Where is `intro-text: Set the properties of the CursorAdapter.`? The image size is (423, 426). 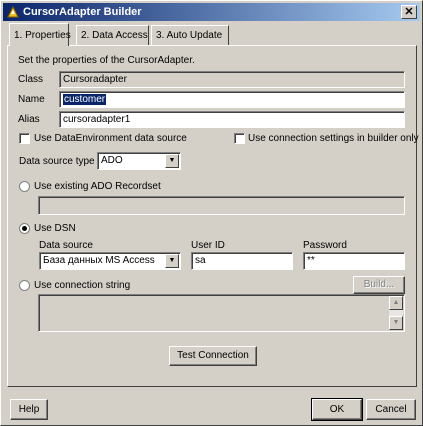 intro-text: Set the properties of the CursorAdapter. is located at coordinates (106, 60).